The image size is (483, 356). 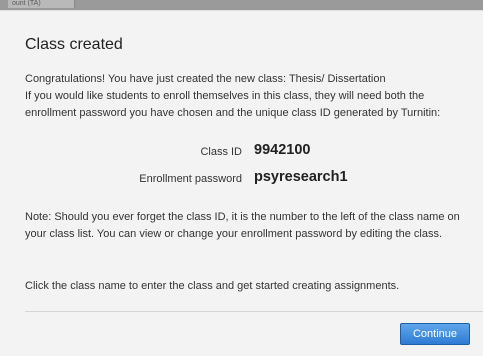 What do you see at coordinates (190, 179) in the screenshot?
I see `enrollment-password-label: Enrollment password` at bounding box center [190, 179].